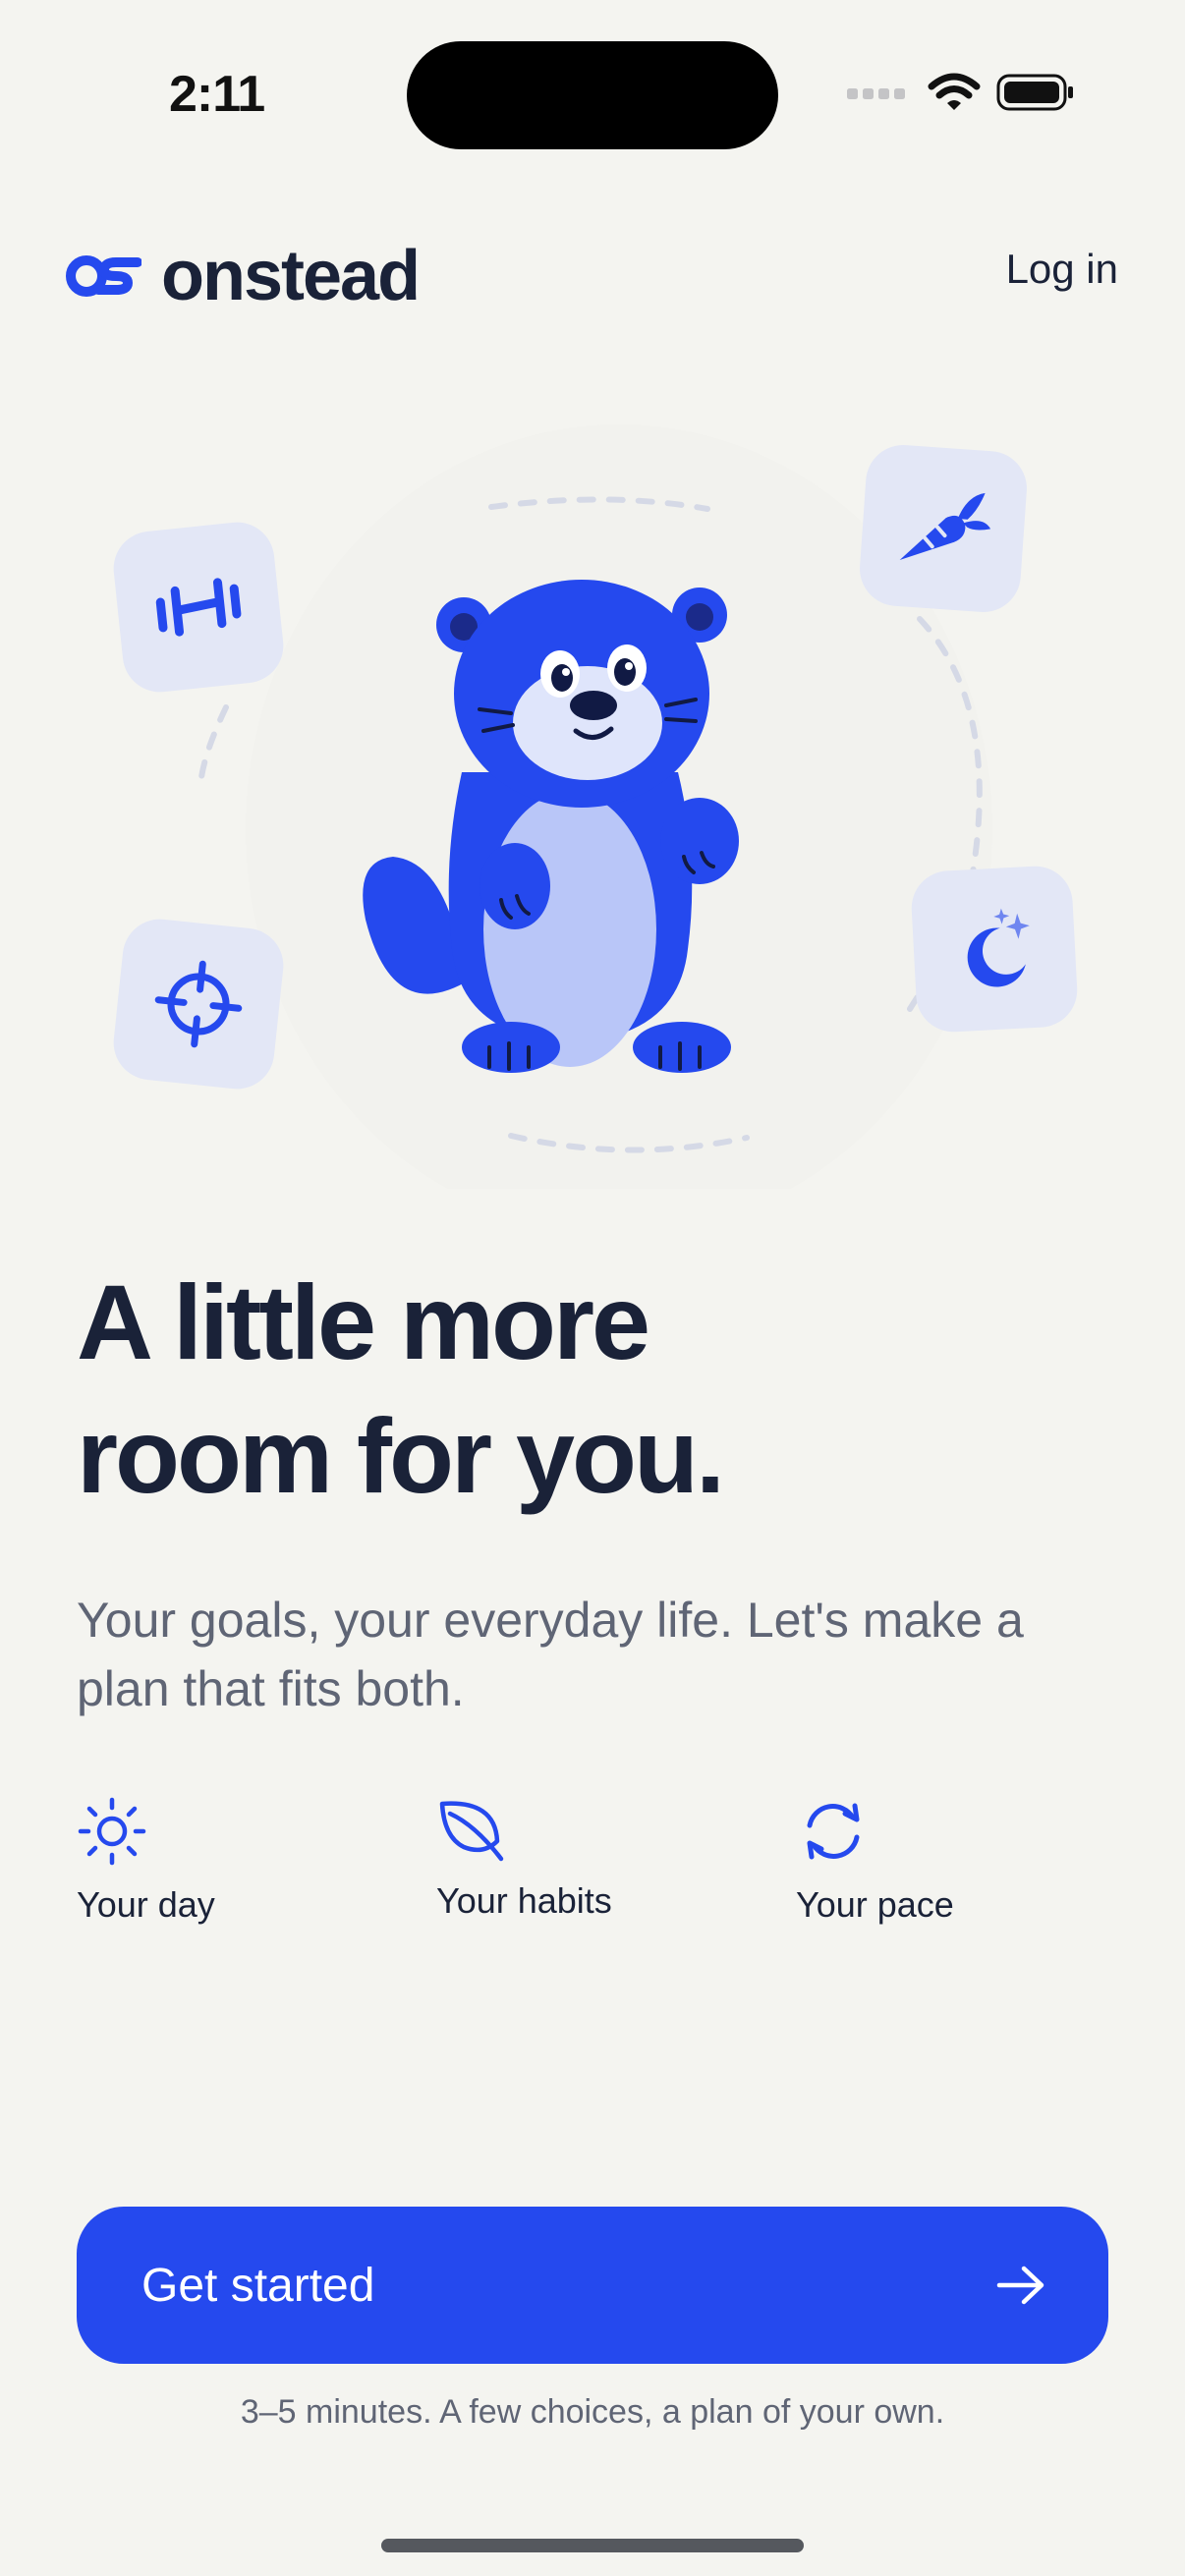 This screenshot has width=1185, height=2576. Describe the element at coordinates (592, 2285) in the screenshot. I see `get-started-button: Get started` at that location.